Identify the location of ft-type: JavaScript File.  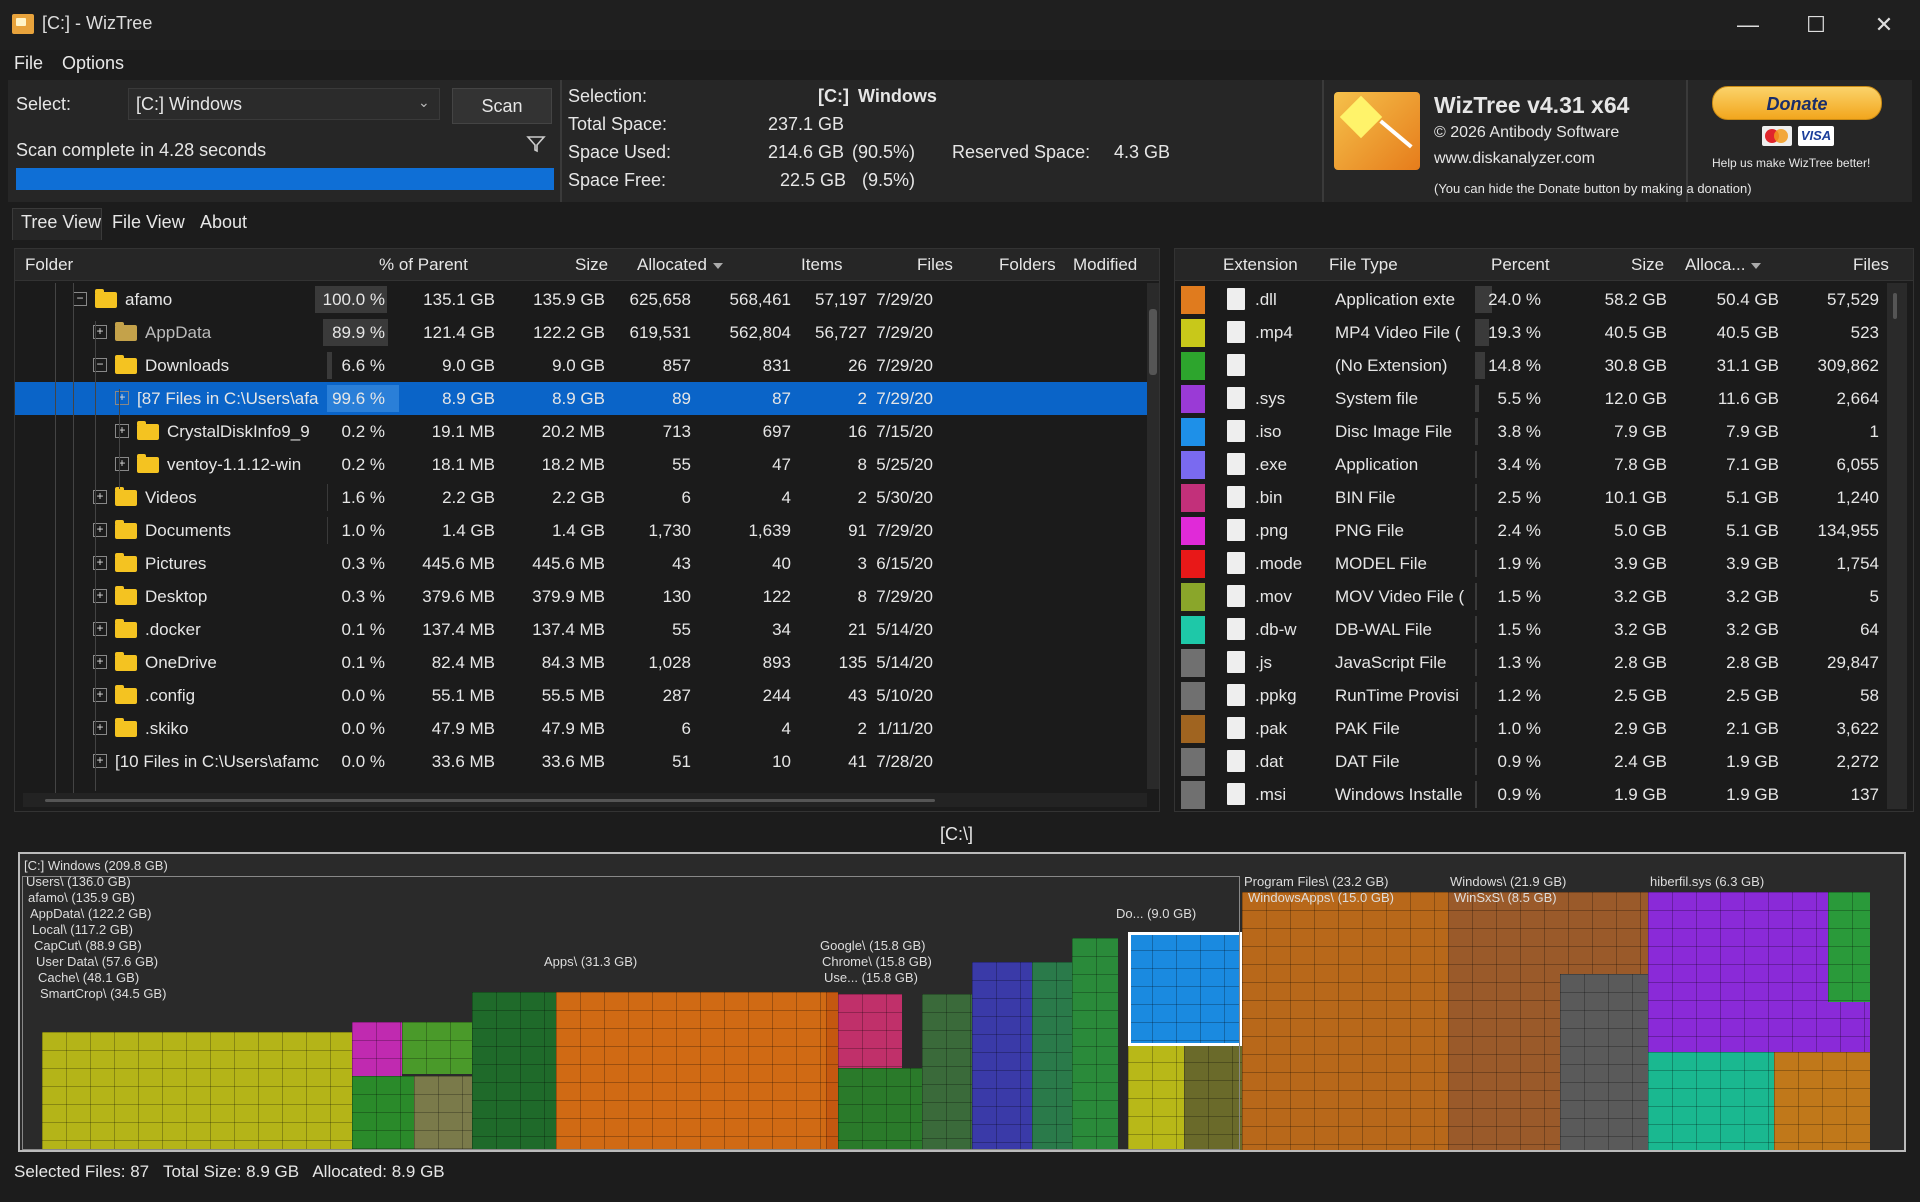
(1391, 662).